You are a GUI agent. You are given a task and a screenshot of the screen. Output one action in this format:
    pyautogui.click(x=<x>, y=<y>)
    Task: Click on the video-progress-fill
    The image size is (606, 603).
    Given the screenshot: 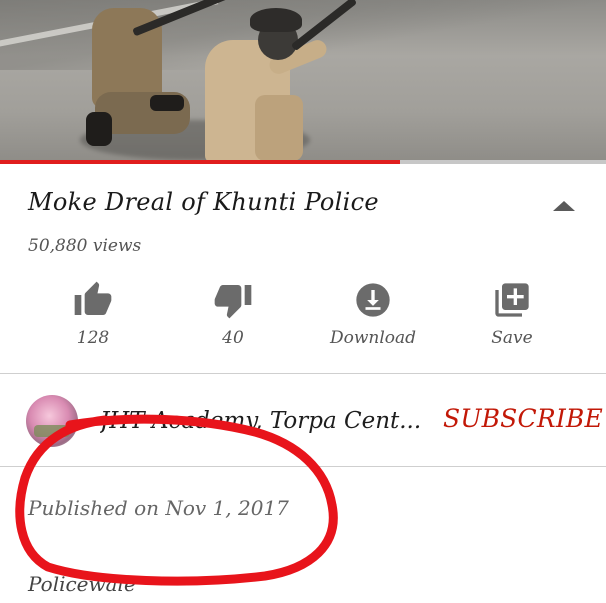 What is the action you would take?
    pyautogui.click(x=200, y=162)
    